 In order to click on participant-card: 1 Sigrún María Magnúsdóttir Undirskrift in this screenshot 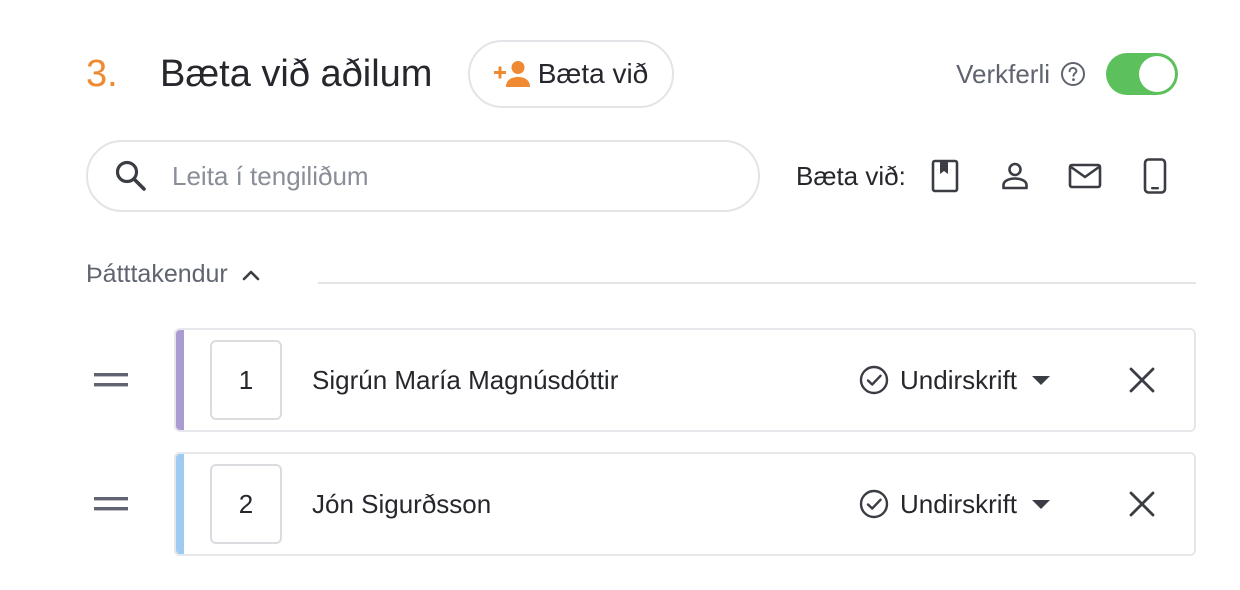, I will do `click(685, 380)`.